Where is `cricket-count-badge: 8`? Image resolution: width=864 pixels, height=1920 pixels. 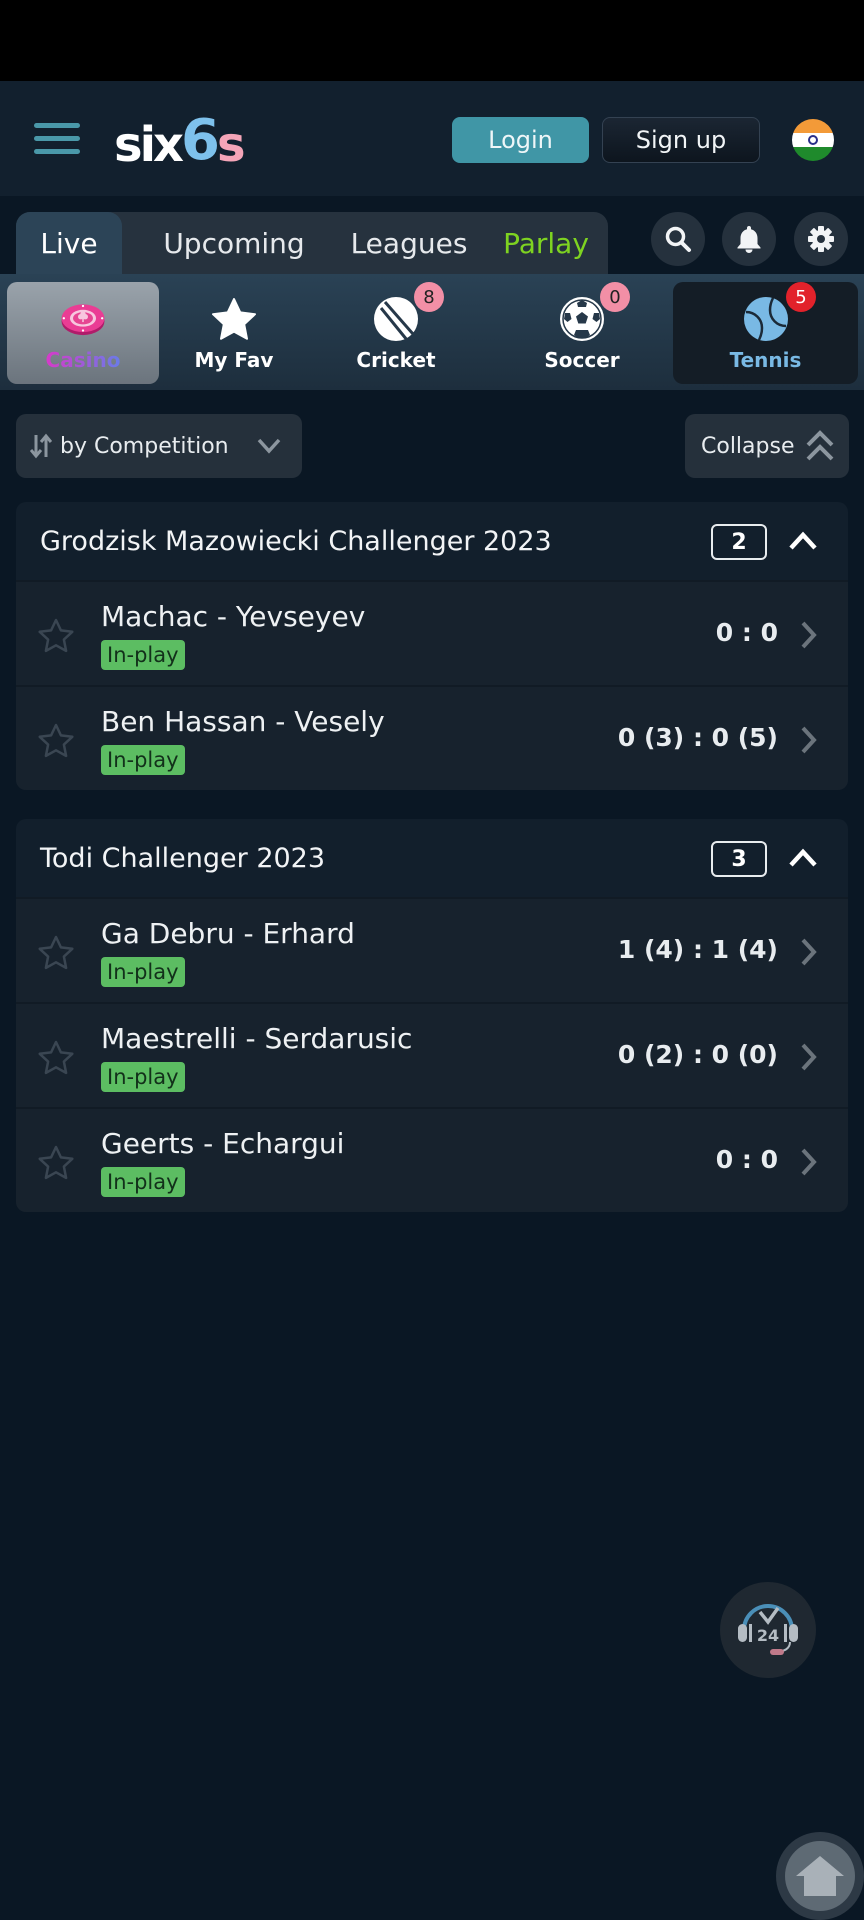
cricket-count-badge: 8 is located at coordinates (429, 297).